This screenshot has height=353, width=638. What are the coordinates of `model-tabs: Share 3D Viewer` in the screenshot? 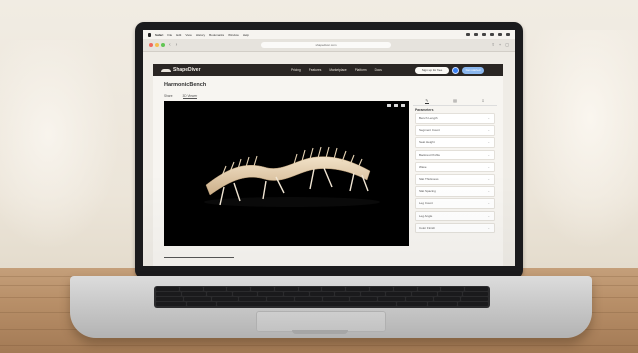 It's located at (181, 96).